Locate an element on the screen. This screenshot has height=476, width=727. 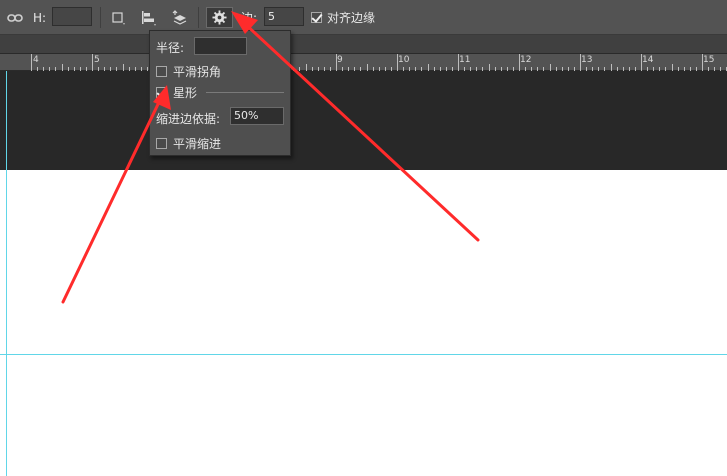
smooth-indents-label: 平滑缩进 is located at coordinates (197, 144).